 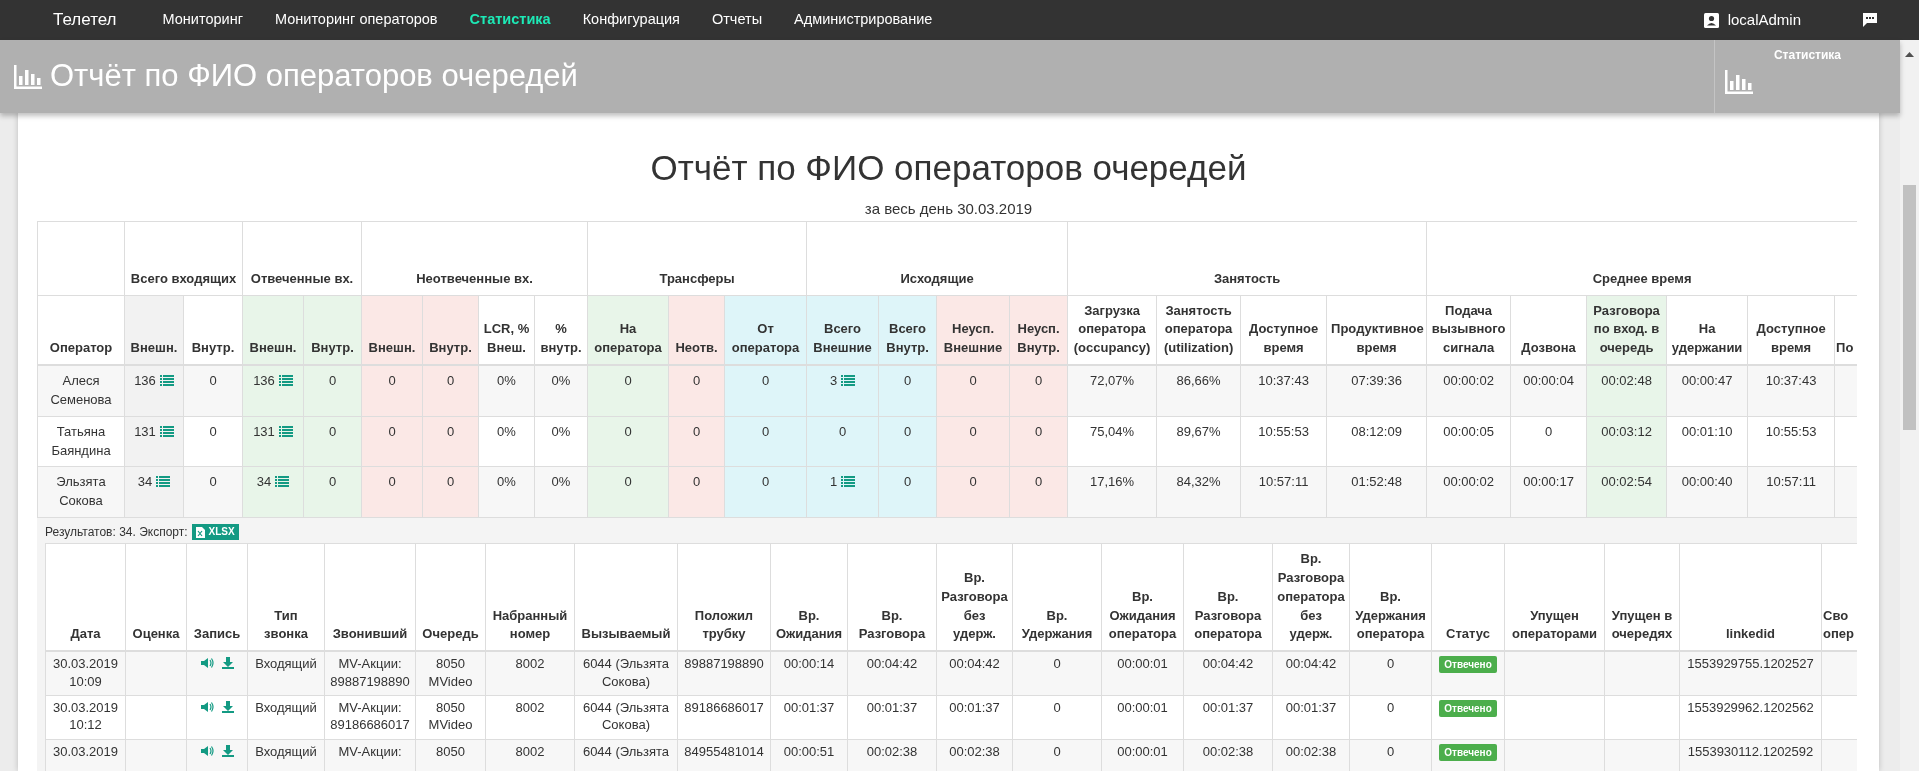 I want to click on table-cell: 30.03.2019 10:12, so click(x=85, y=717).